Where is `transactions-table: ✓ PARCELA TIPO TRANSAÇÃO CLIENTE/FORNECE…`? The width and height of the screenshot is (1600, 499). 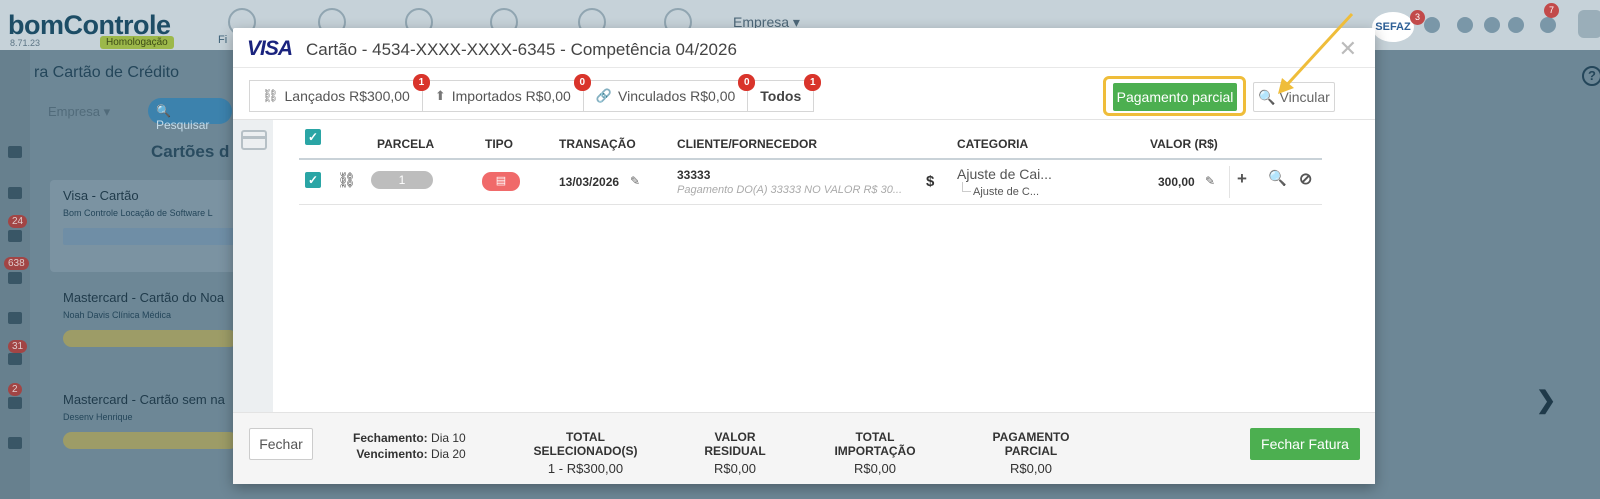 transactions-table: ✓ PARCELA TIPO TRANSAÇÃO CLIENTE/FORNECE… is located at coordinates (810, 166).